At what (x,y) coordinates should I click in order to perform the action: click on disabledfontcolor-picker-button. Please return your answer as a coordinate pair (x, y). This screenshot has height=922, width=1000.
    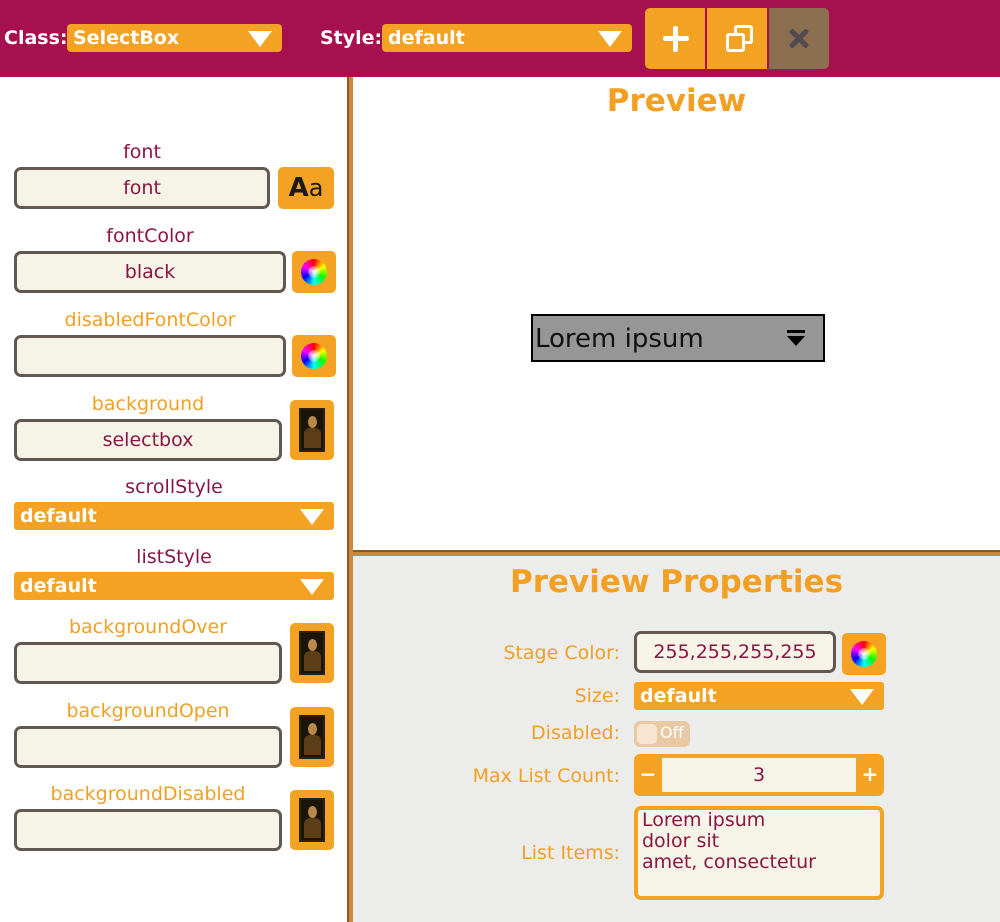
    Looking at the image, I should click on (314, 356).